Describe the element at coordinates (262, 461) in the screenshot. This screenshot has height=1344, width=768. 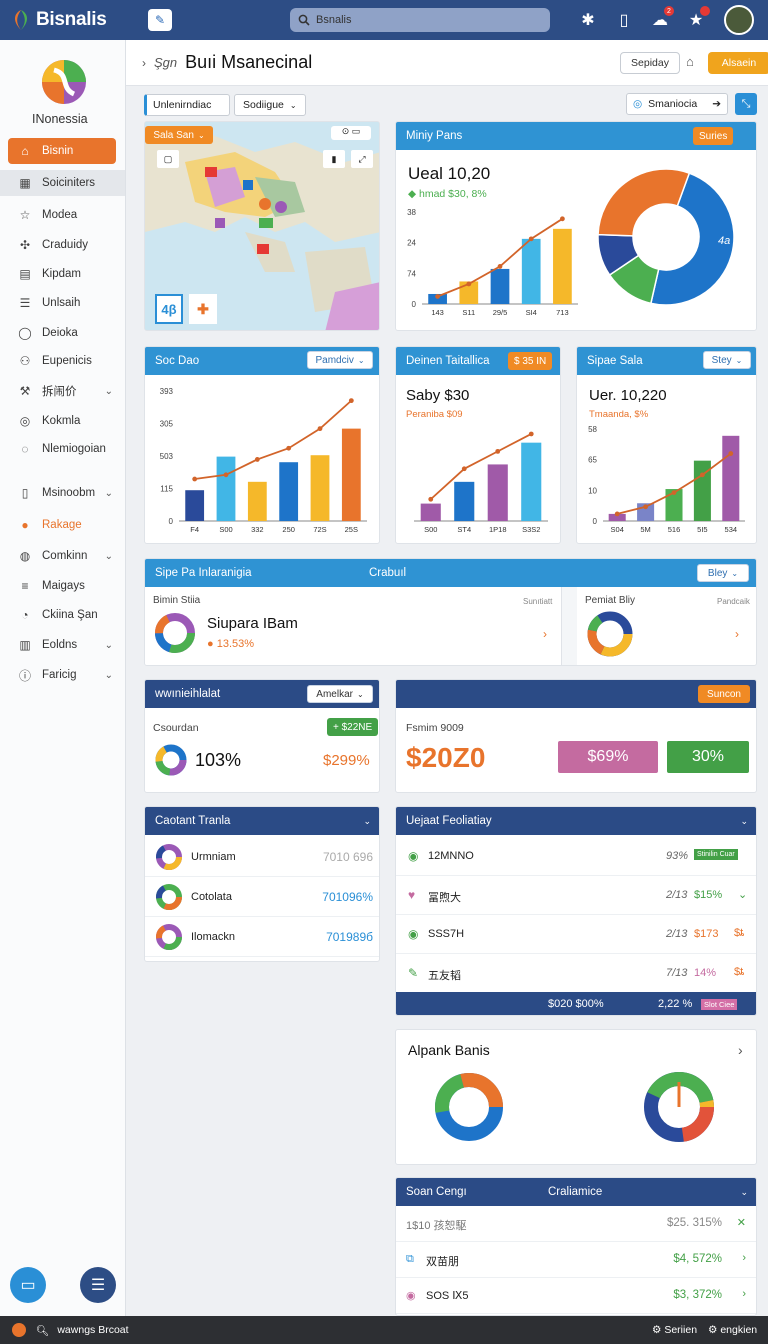
I see `bar-chart: 0 115 503 305 393 F4 S00 332 250 72S 25S` at that location.